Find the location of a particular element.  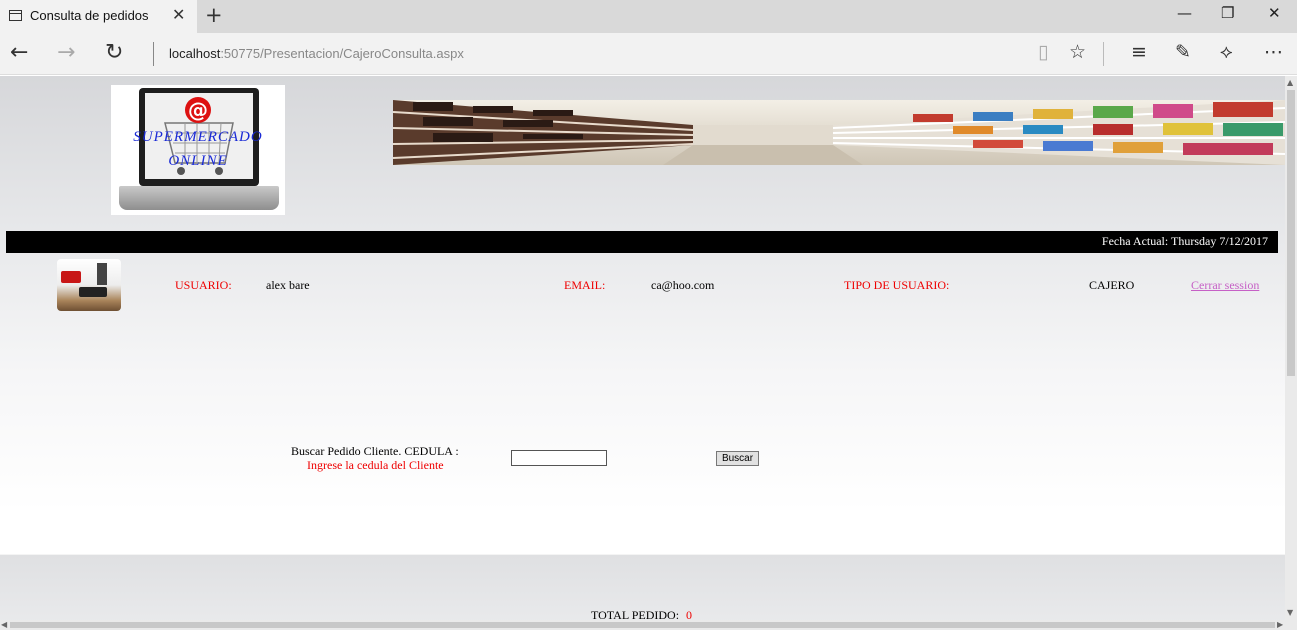

close-icon: ✕ is located at coordinates (178, 14).